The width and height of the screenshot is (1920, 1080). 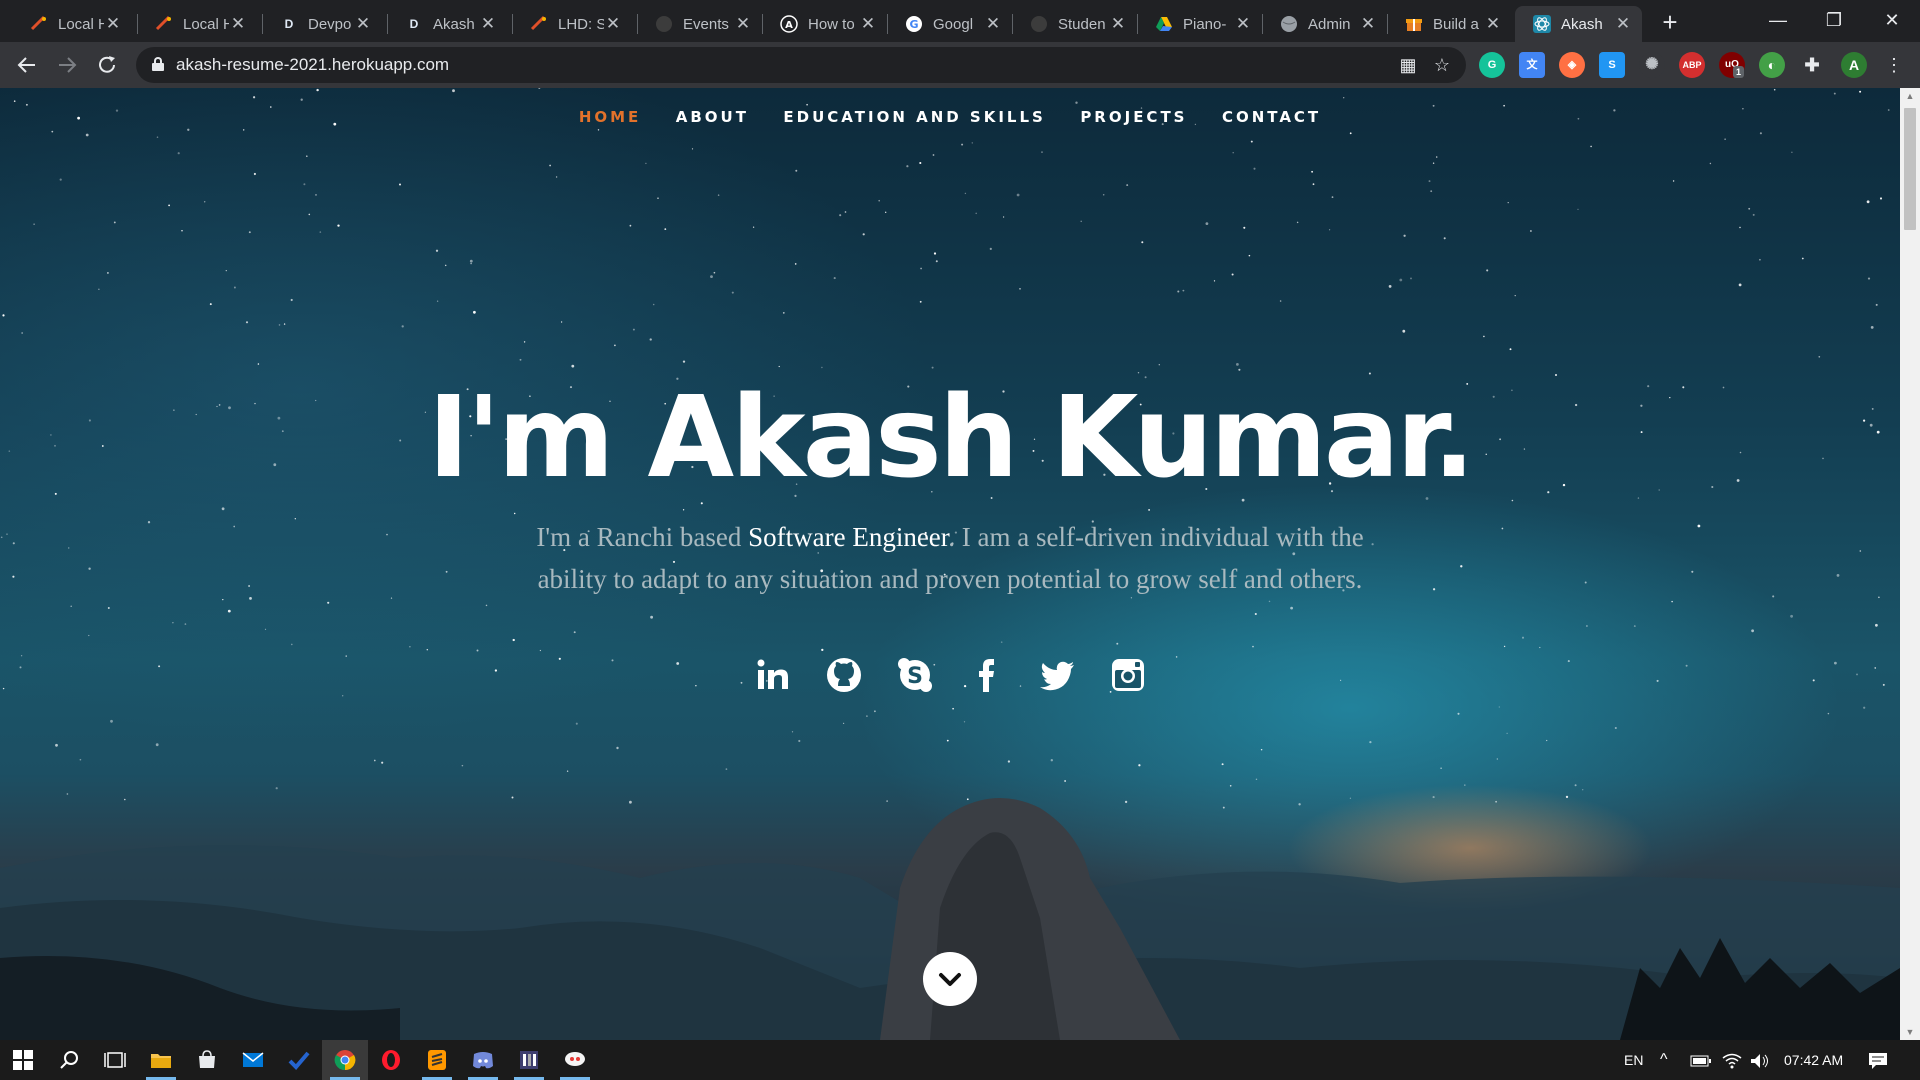 I want to click on forward-button, so click(x=67, y=65).